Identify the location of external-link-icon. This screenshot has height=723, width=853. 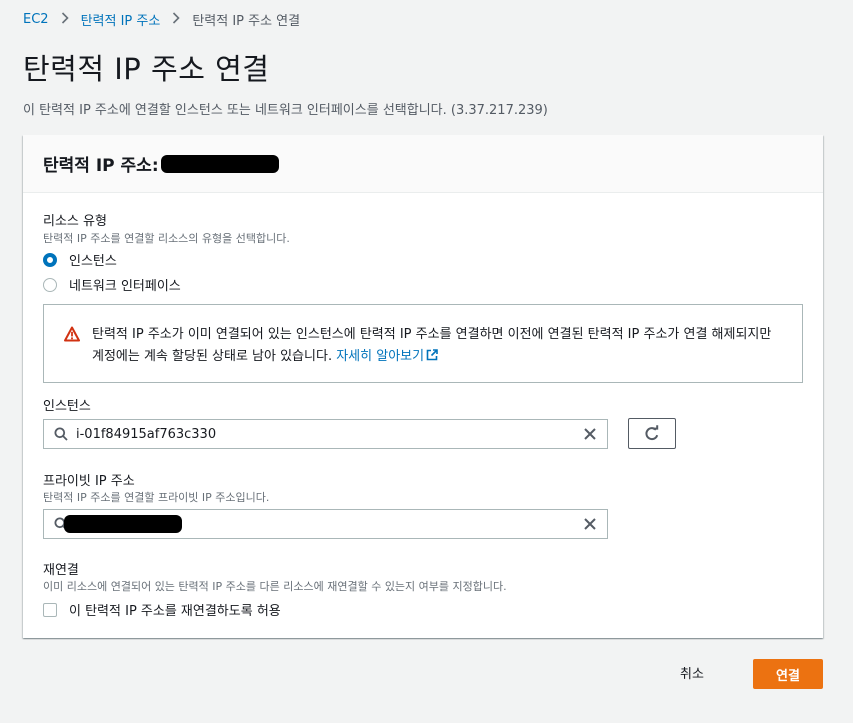
(432, 355).